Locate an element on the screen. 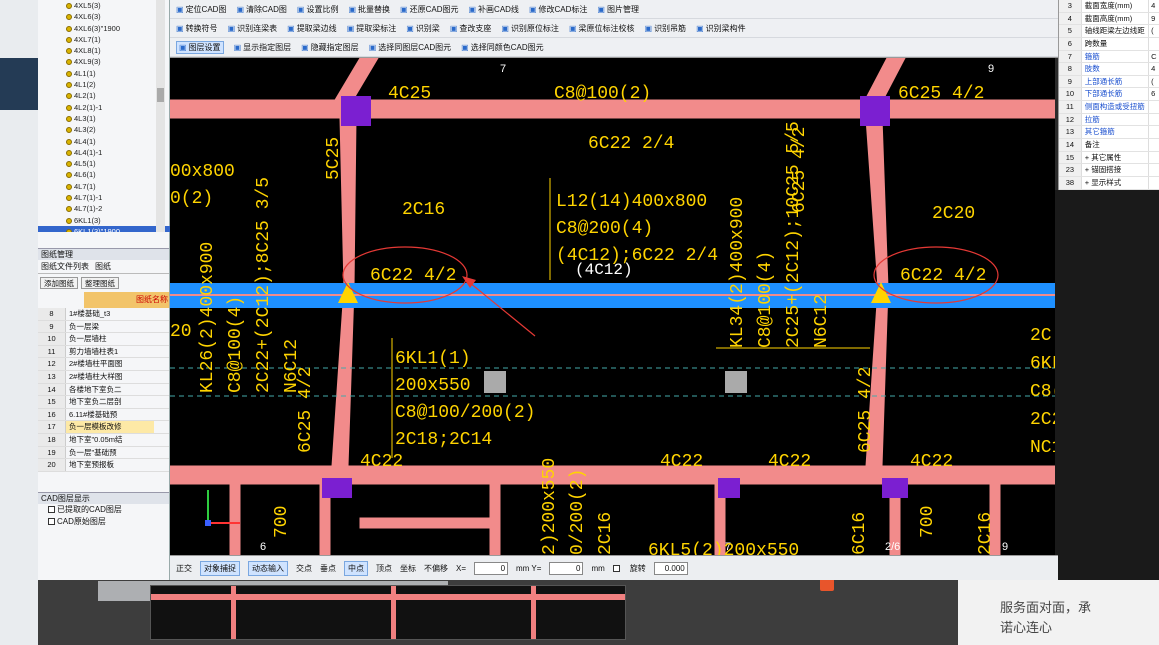 The height and width of the screenshot is (645, 1159). property-row: 13 其它箍筋 is located at coordinates (1109, 133).